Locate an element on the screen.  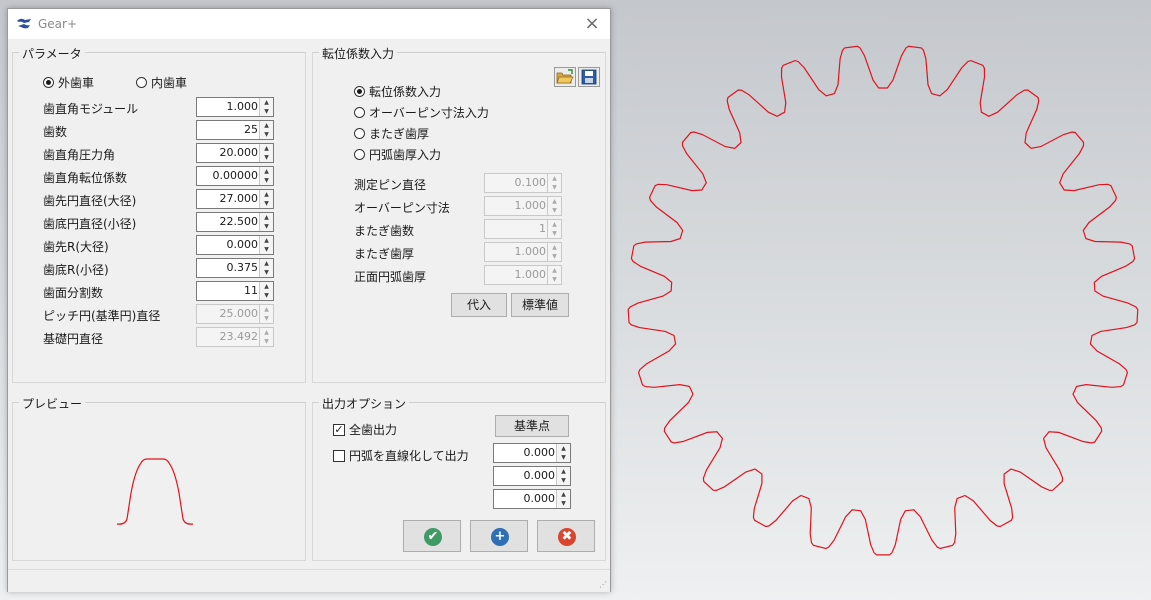
param-input-value: 25.000 is located at coordinates (239, 313).